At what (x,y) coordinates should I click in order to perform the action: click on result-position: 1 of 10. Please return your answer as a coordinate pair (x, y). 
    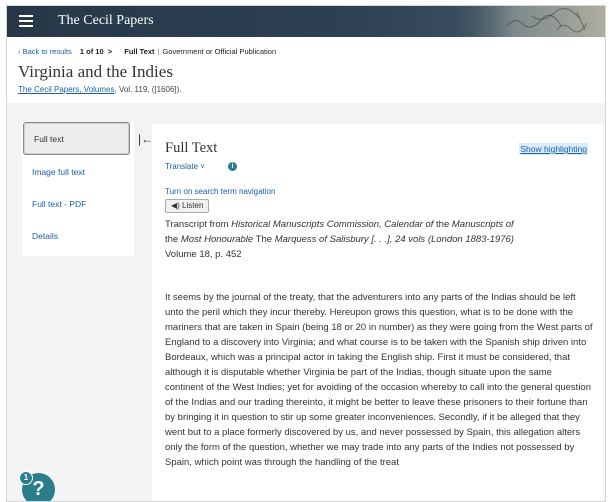
    Looking at the image, I should click on (92, 51).